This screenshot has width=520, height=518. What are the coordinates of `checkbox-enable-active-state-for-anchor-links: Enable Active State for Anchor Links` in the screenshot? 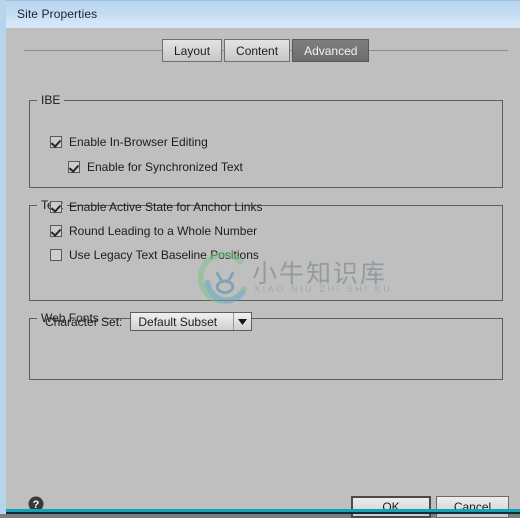 It's located at (156, 207).